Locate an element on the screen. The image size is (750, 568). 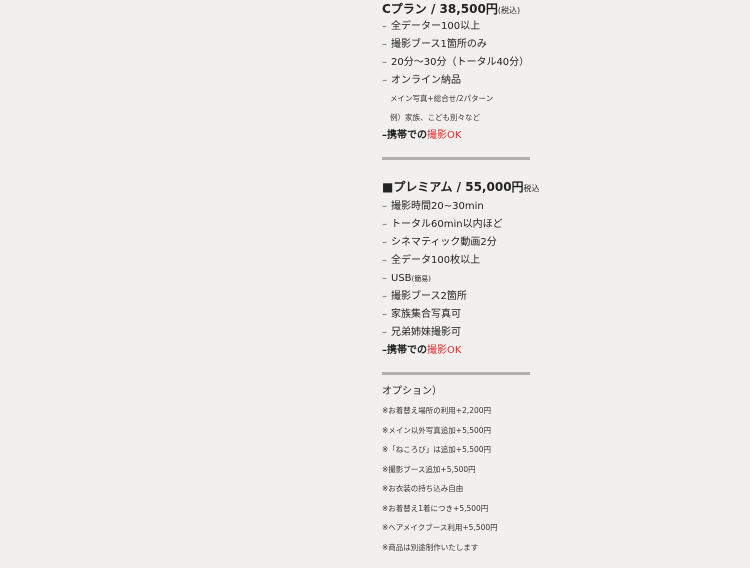
premium-usb-note: (簡易) is located at coordinates (421, 279).